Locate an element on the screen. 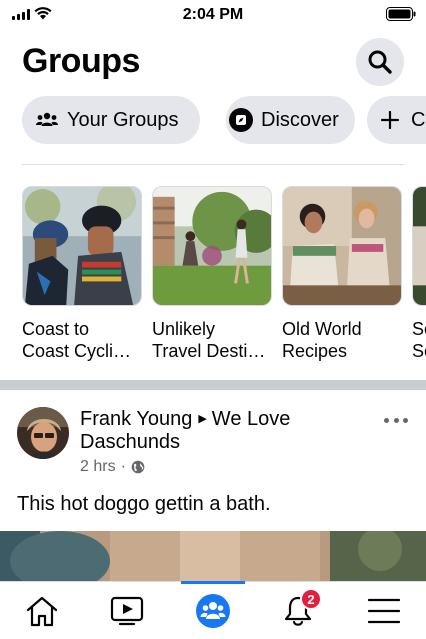 Image resolution: width=426 pixels, height=639 pixels. post-meta: 2 hrs · is located at coordinates (112, 467).